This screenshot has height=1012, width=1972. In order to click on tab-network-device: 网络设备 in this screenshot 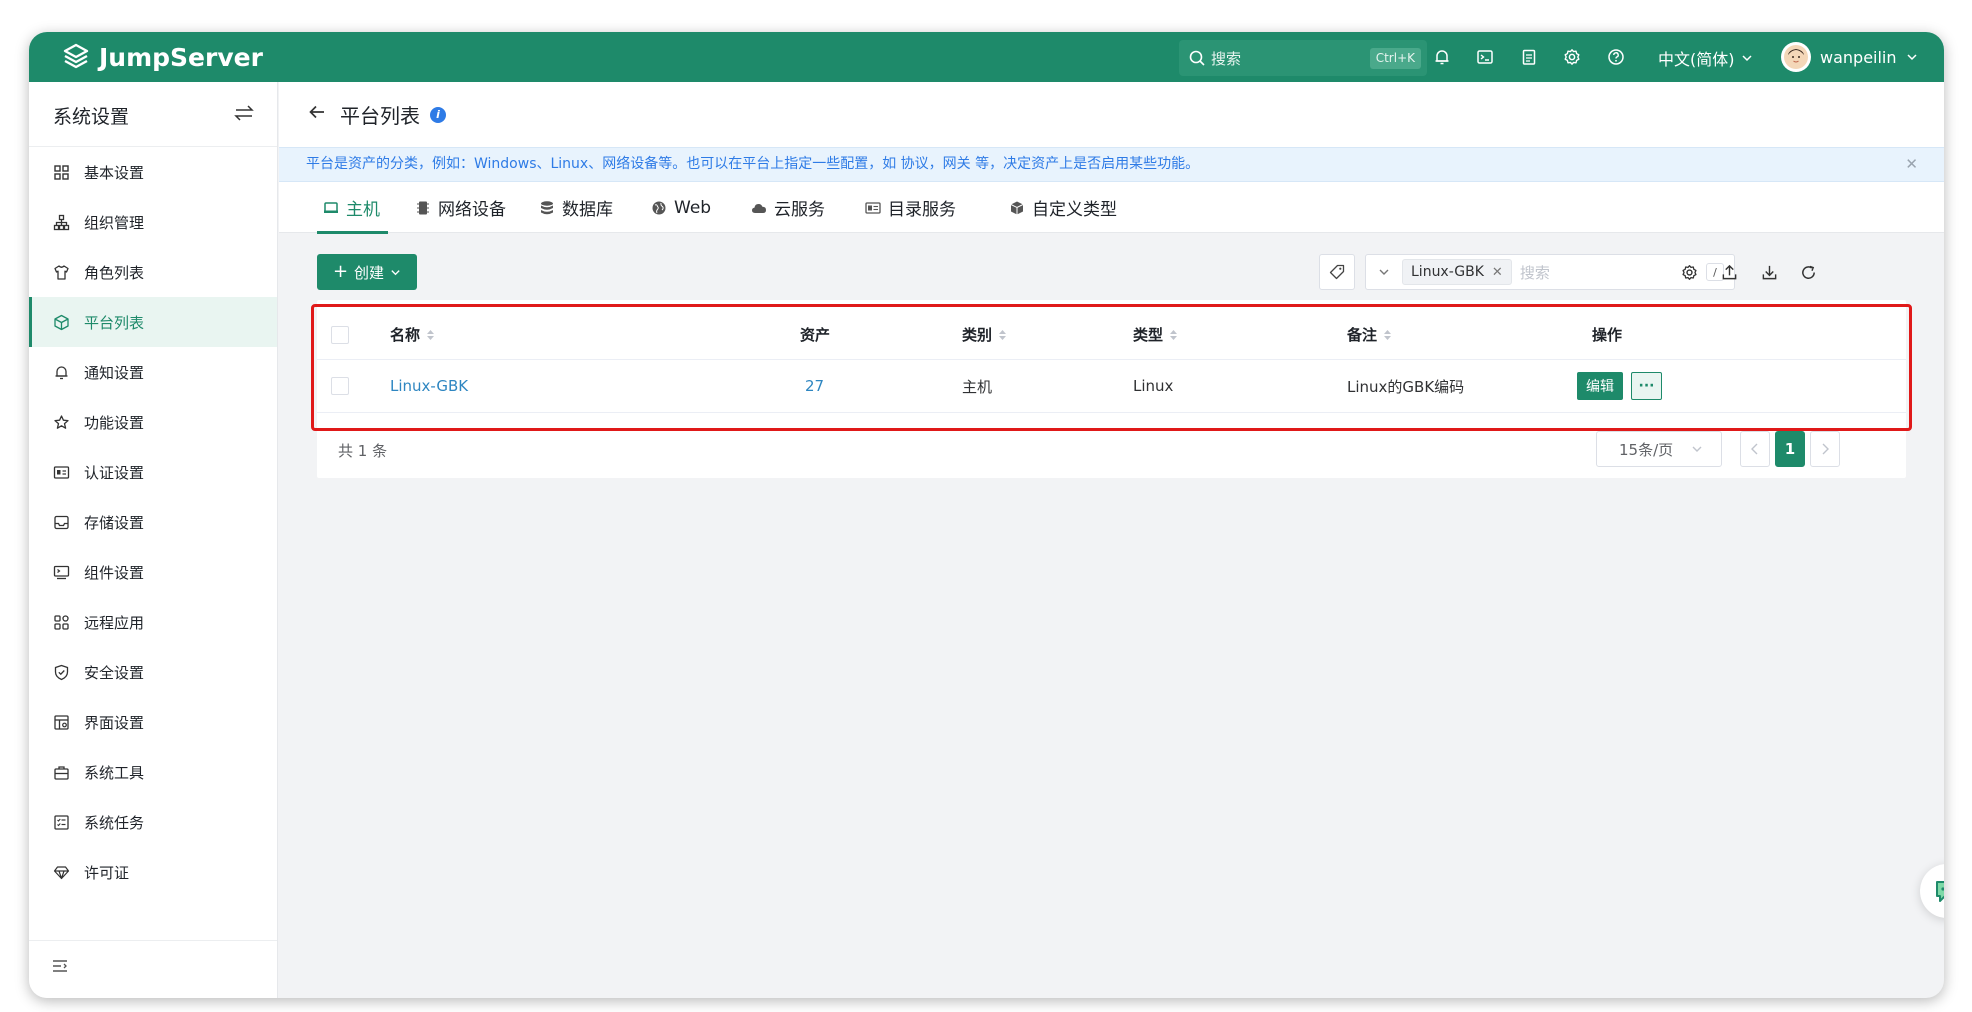, I will do `click(460, 207)`.